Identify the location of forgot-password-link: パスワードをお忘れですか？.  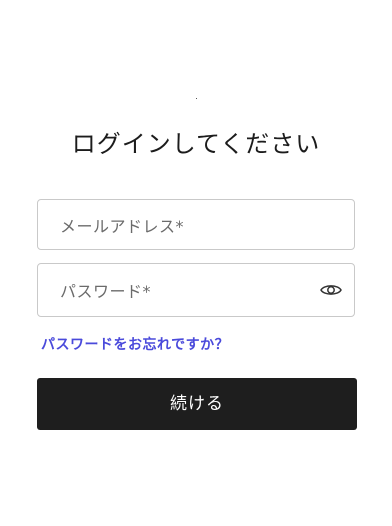
(135, 344).